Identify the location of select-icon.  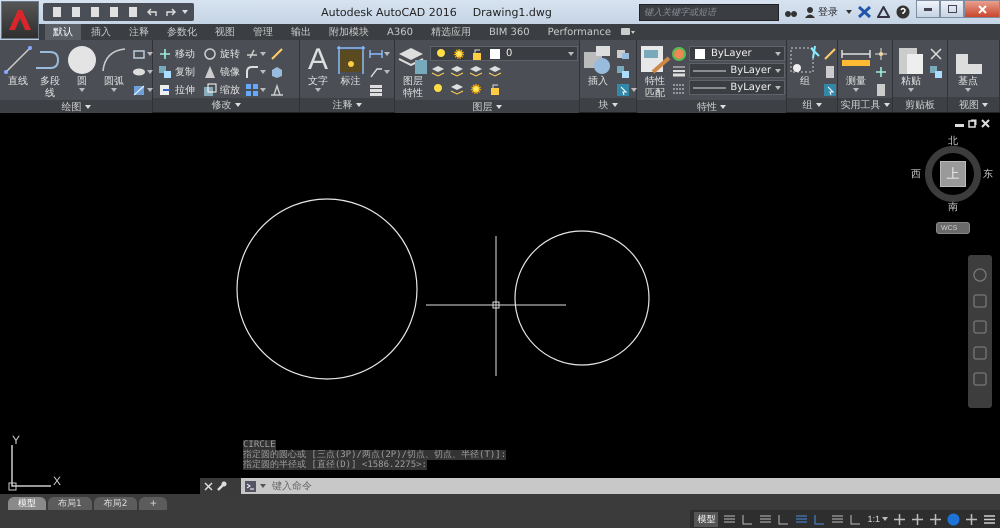
(830, 90).